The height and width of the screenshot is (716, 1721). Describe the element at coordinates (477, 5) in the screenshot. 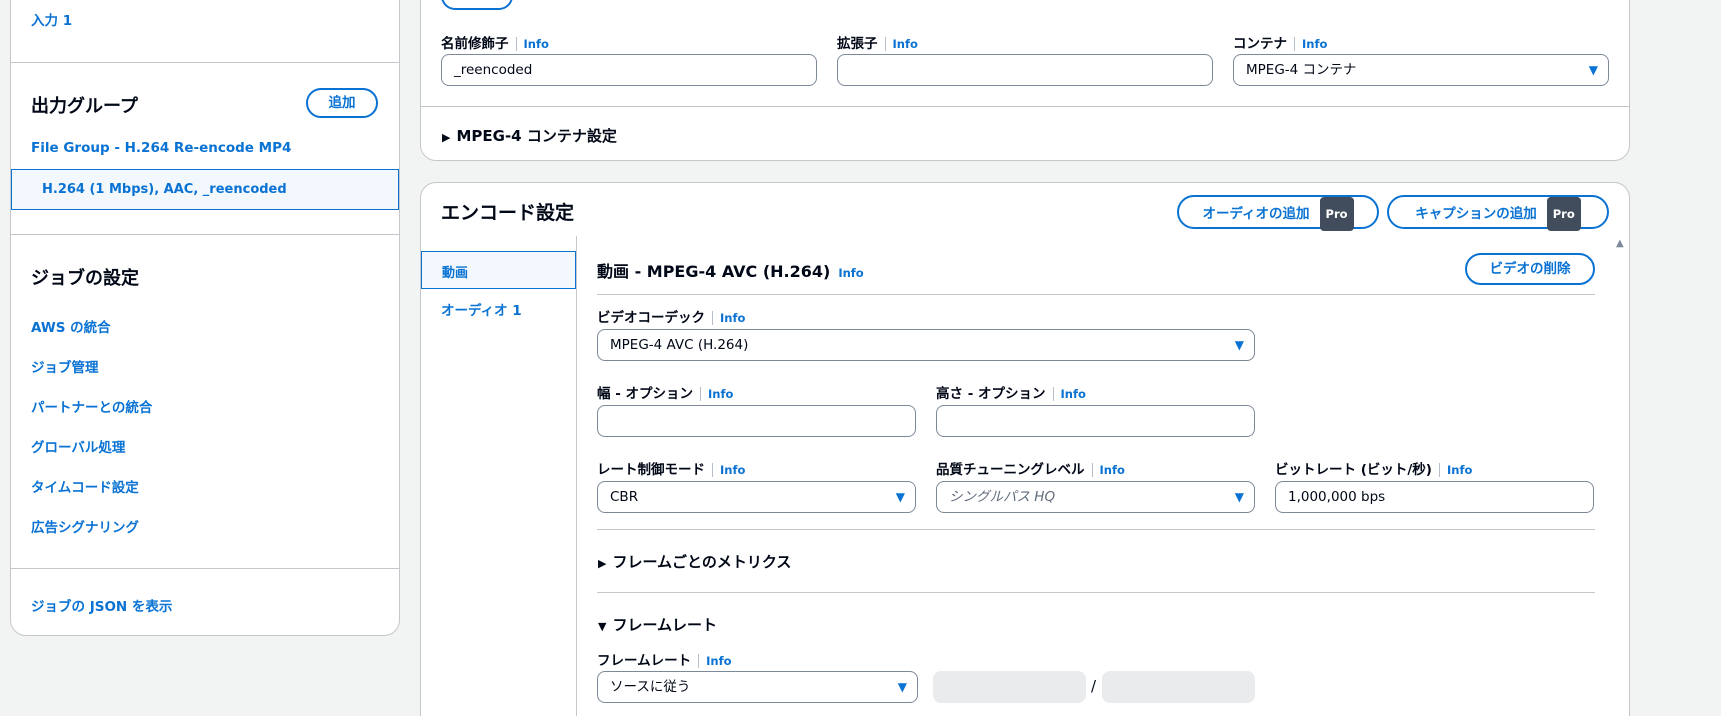

I see `partial-button` at that location.